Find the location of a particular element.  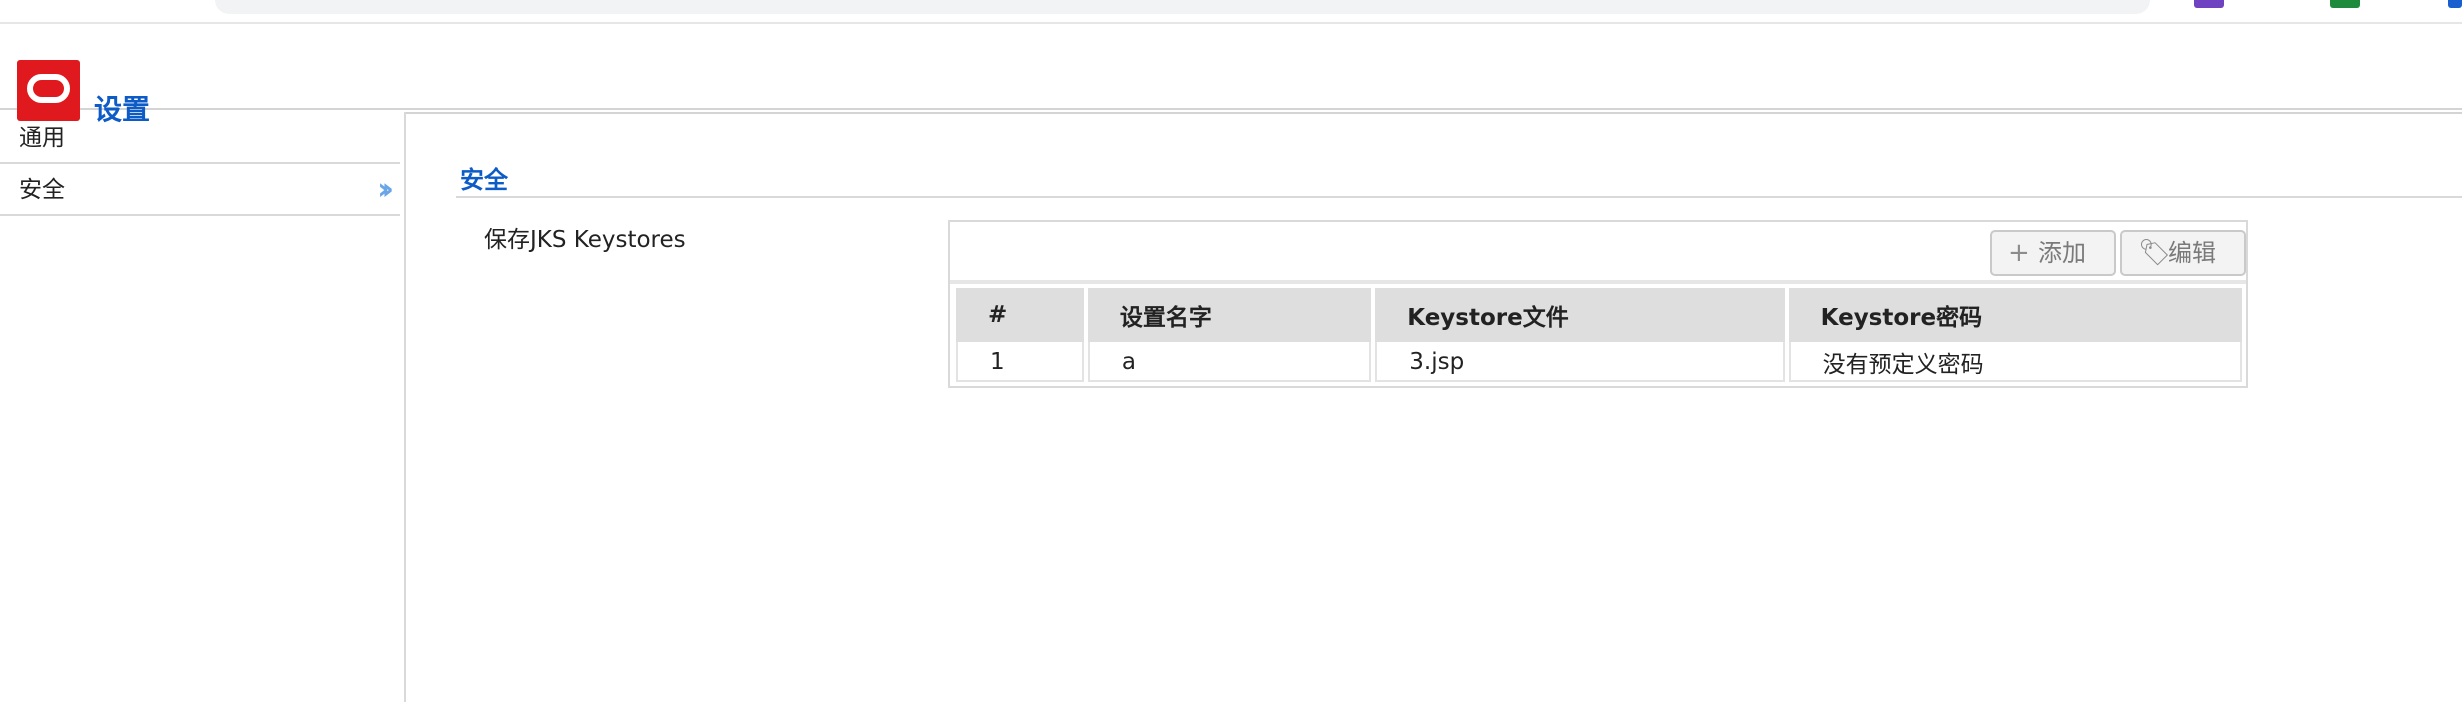

tag-icon: 🏷 is located at coordinates (2155, 253).